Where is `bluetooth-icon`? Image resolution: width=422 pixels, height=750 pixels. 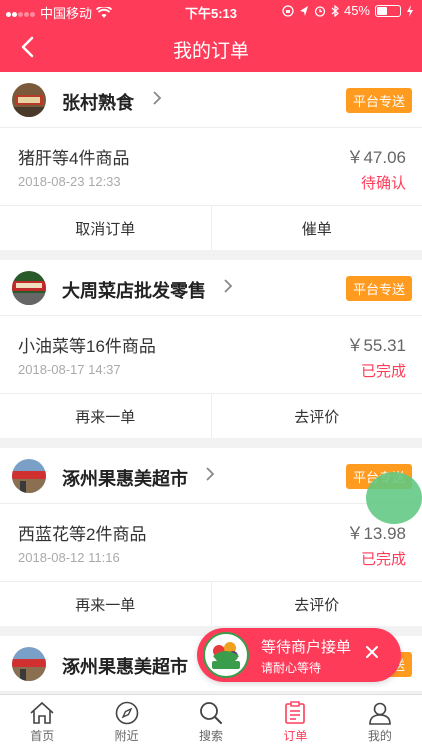
bluetooth-icon is located at coordinates (335, 10).